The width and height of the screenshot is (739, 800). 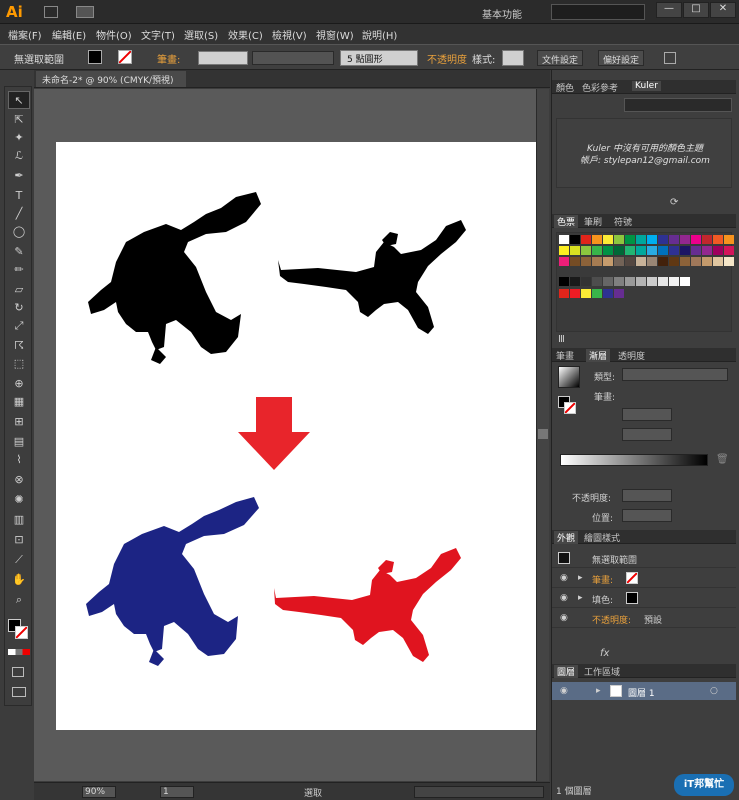 What do you see at coordinates (602, 579) in the screenshot?
I see `appearance-stroke-label: 筆畫:` at bounding box center [602, 579].